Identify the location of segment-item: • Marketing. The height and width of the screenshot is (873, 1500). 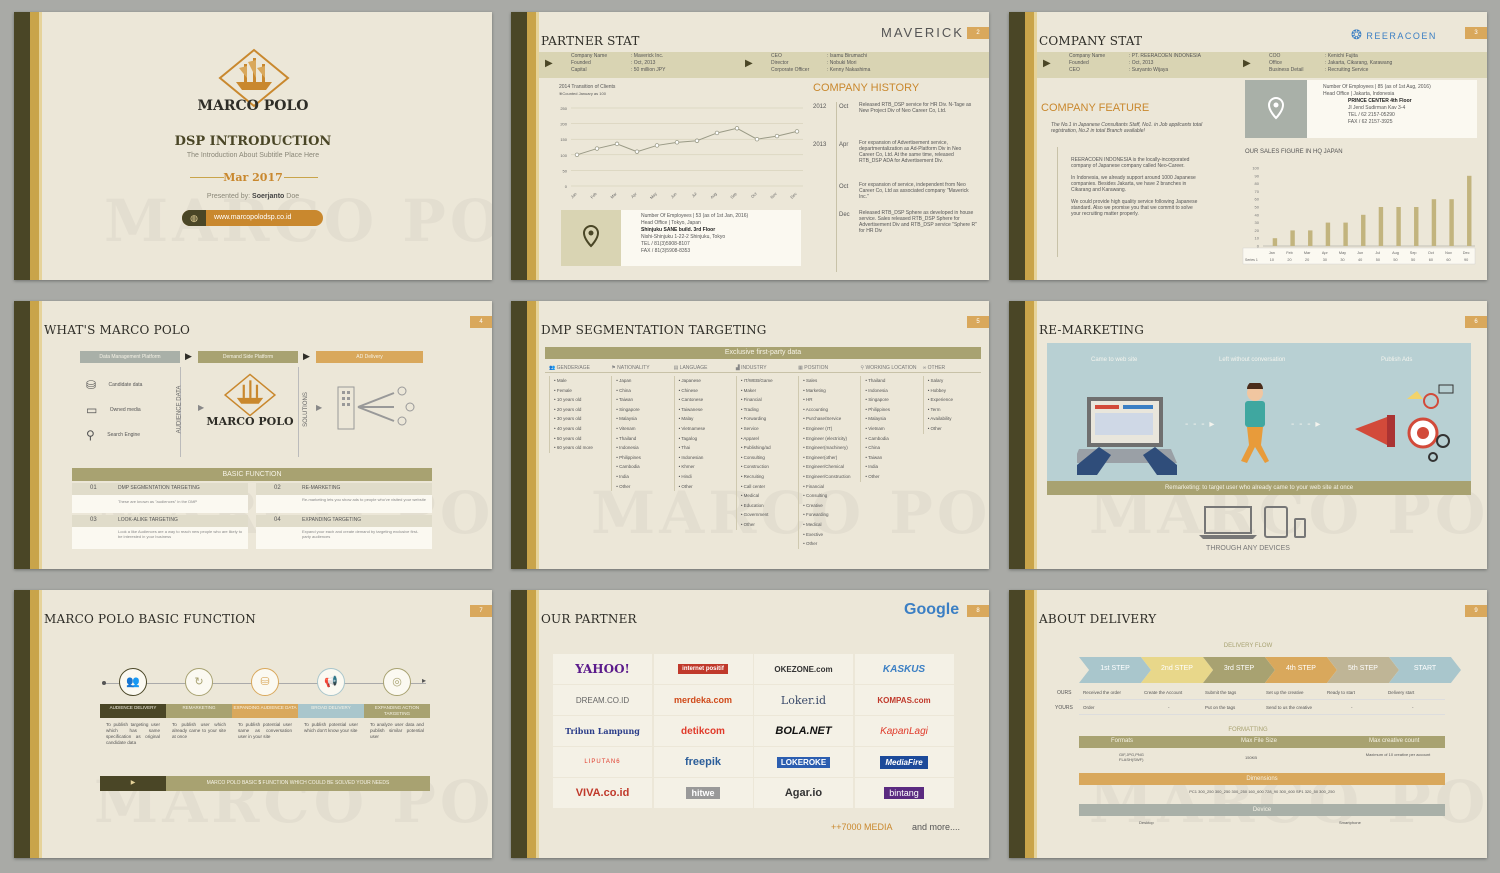
(829, 391).